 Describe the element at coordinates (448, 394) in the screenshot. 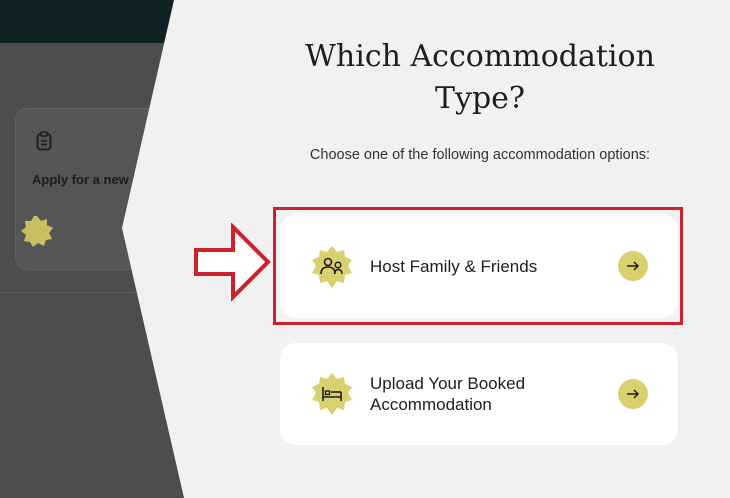

I see `option-label: Upload Your Booked Accommodation` at that location.